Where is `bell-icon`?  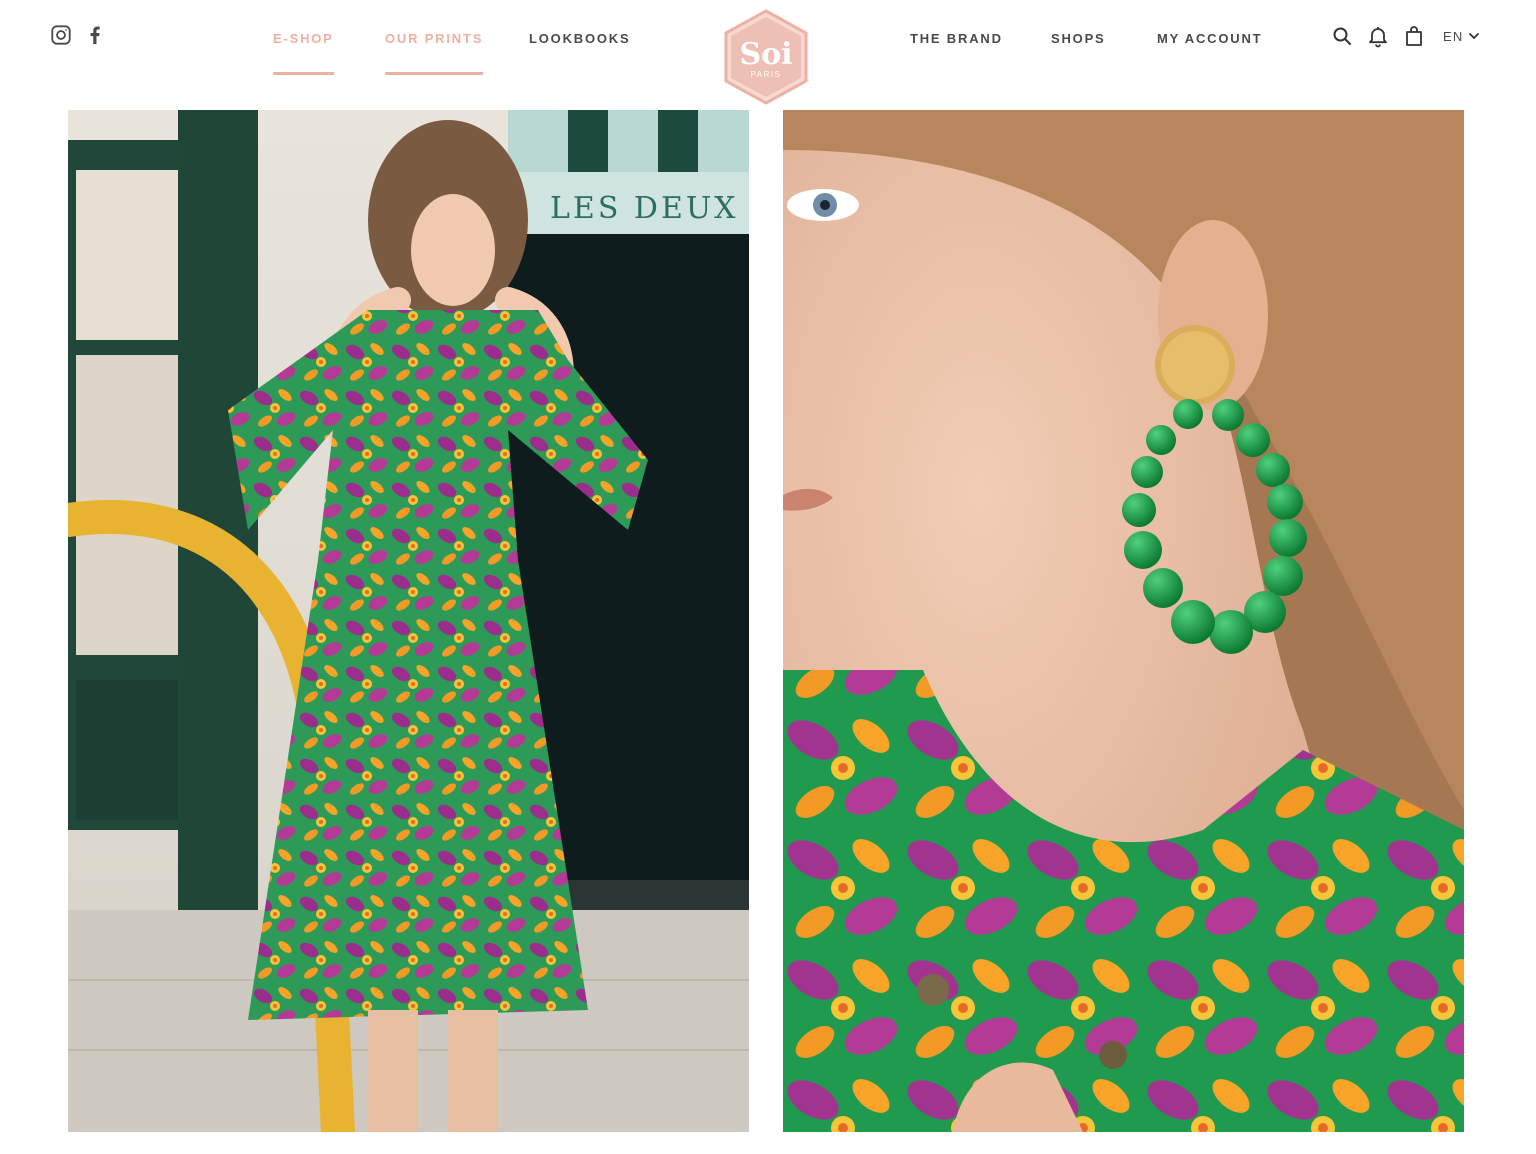 bell-icon is located at coordinates (1378, 37).